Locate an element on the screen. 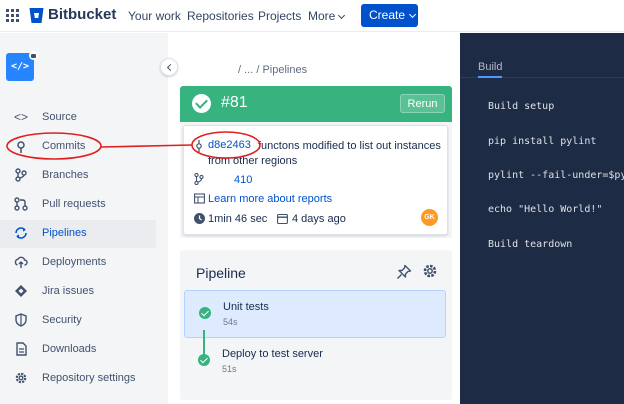 The height and width of the screenshot is (404, 624). step-name: Unit tests is located at coordinates (246, 307).